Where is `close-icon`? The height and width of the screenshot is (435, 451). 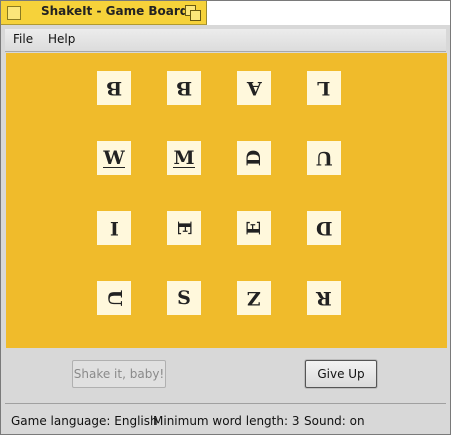
close-icon is located at coordinates (14, 13).